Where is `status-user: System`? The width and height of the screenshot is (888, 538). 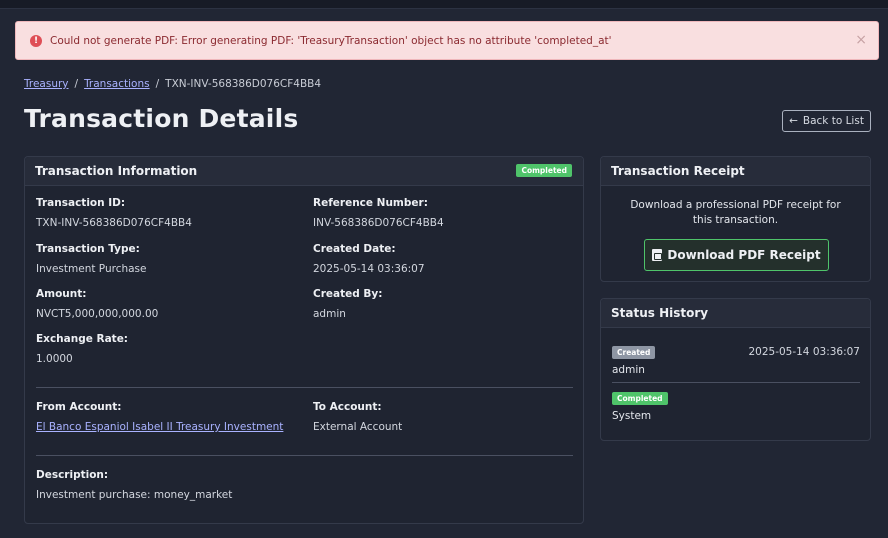
status-user: System is located at coordinates (632, 416).